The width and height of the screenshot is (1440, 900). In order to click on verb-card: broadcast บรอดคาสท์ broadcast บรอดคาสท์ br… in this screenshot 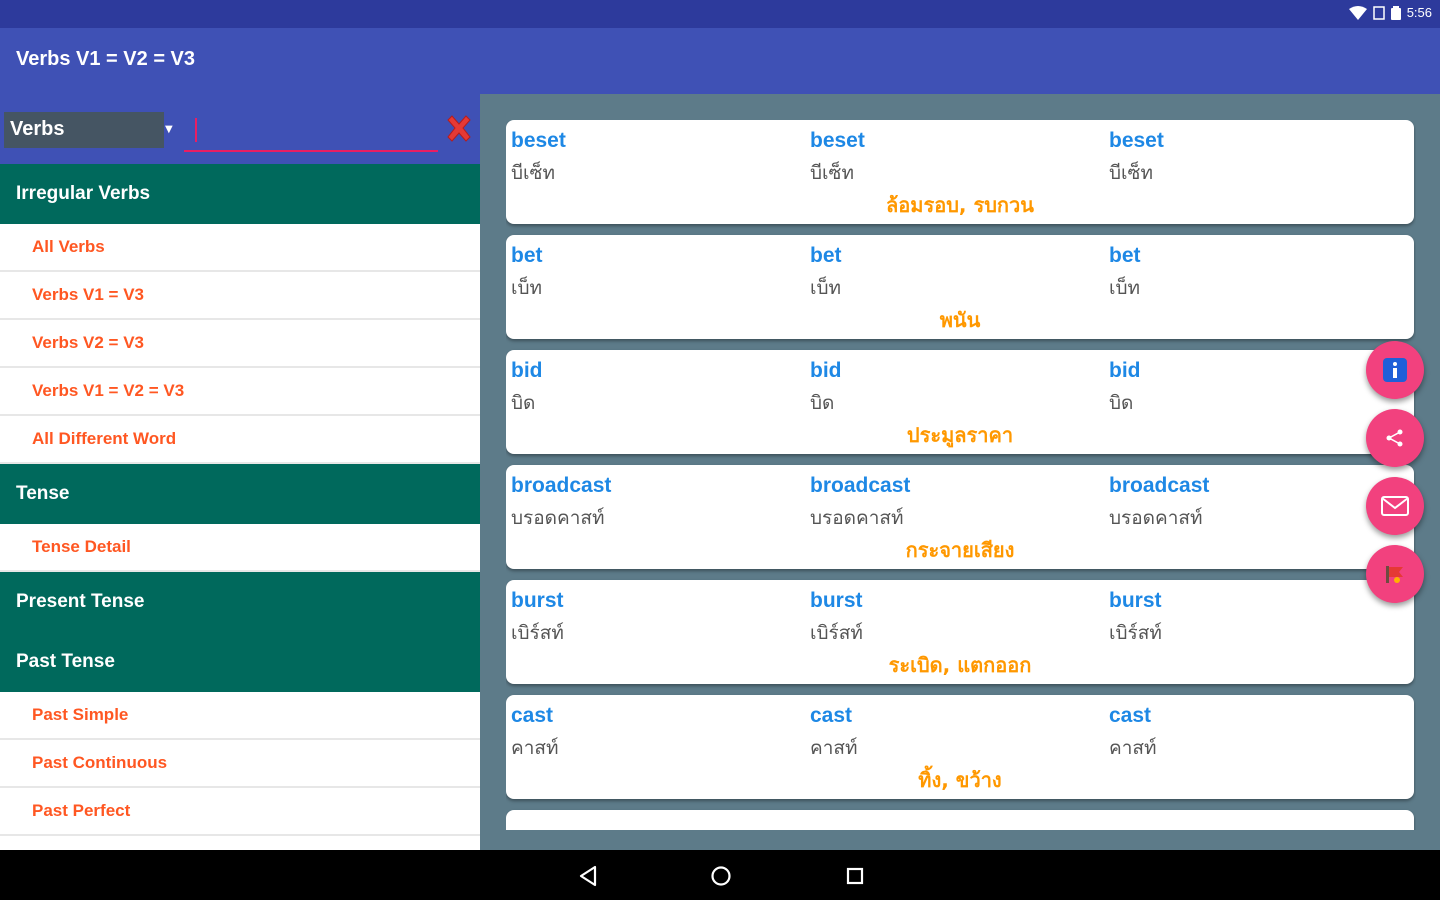, I will do `click(960, 517)`.